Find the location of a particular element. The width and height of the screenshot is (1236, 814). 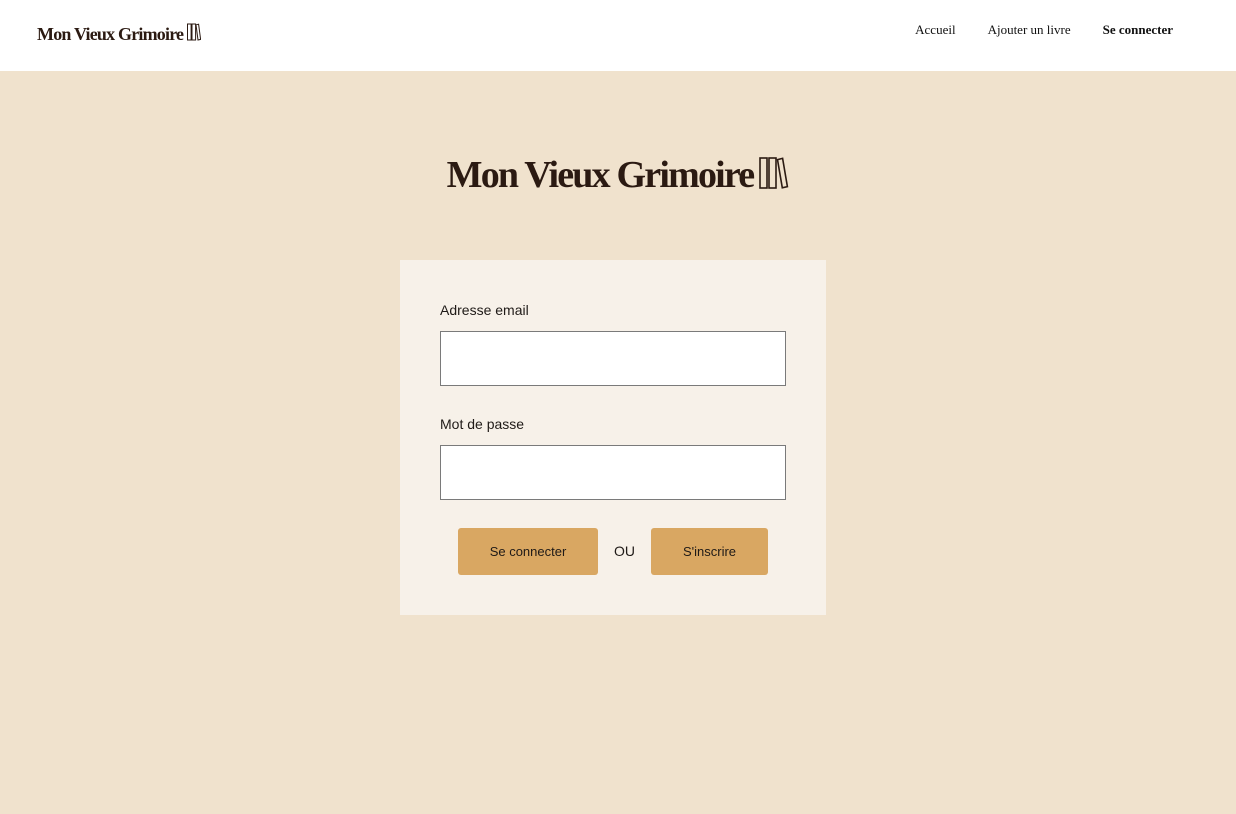

hero-logo-text: Mon Vieux Grimoire is located at coordinates (601, 175).